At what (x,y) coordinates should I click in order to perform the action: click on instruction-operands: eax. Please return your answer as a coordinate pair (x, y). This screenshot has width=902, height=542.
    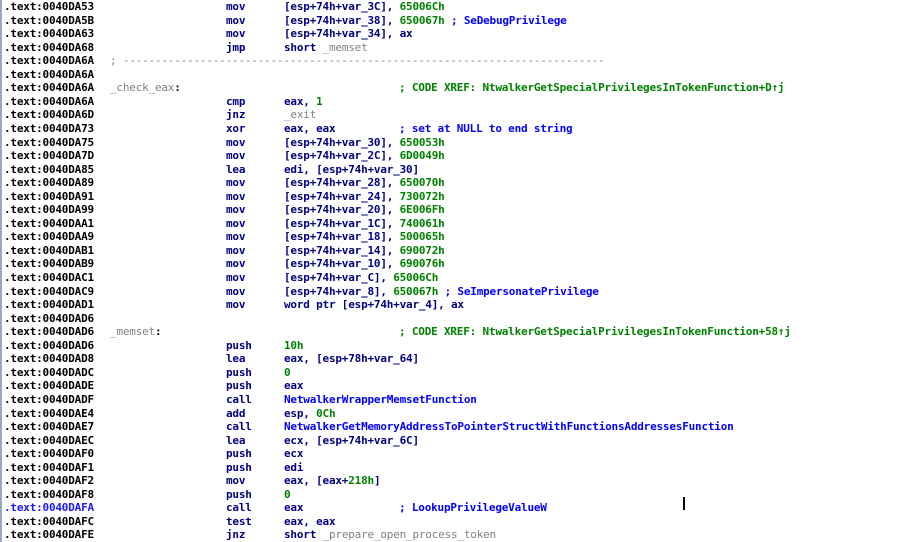
    Looking at the image, I should click on (293, 508).